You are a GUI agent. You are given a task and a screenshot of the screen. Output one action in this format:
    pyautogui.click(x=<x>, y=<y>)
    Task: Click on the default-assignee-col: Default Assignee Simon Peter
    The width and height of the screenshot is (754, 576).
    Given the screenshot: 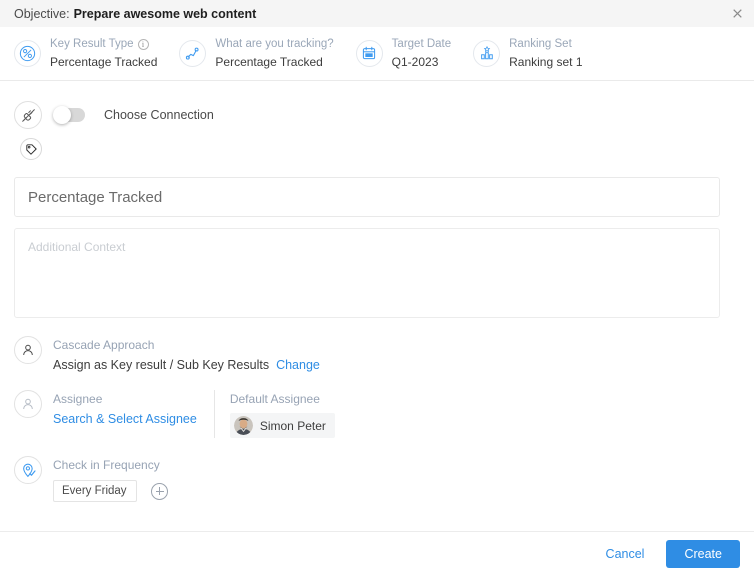 What is the action you would take?
    pyautogui.click(x=282, y=414)
    